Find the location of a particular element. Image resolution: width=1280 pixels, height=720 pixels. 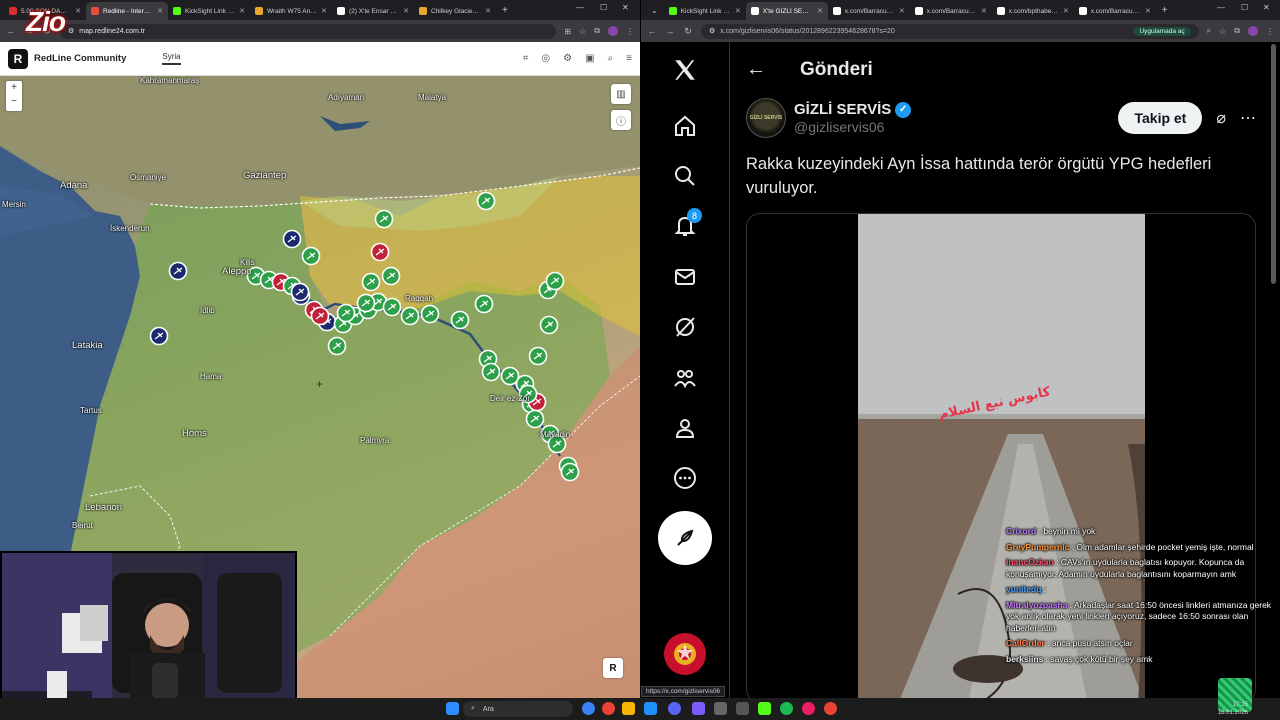

account-avatar is located at coordinates (685, 654).